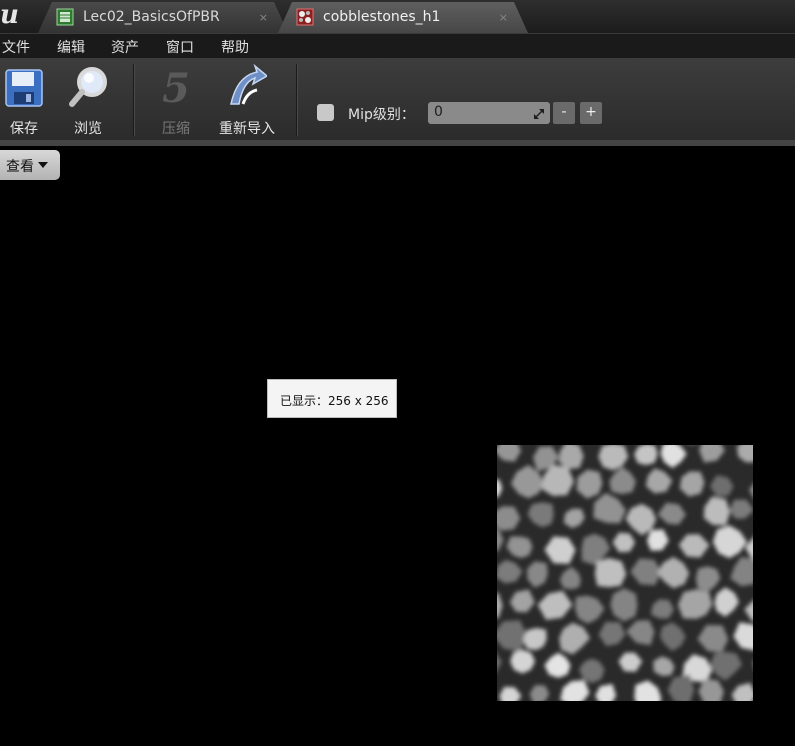  I want to click on floppy-disk-icon, so click(24, 87).